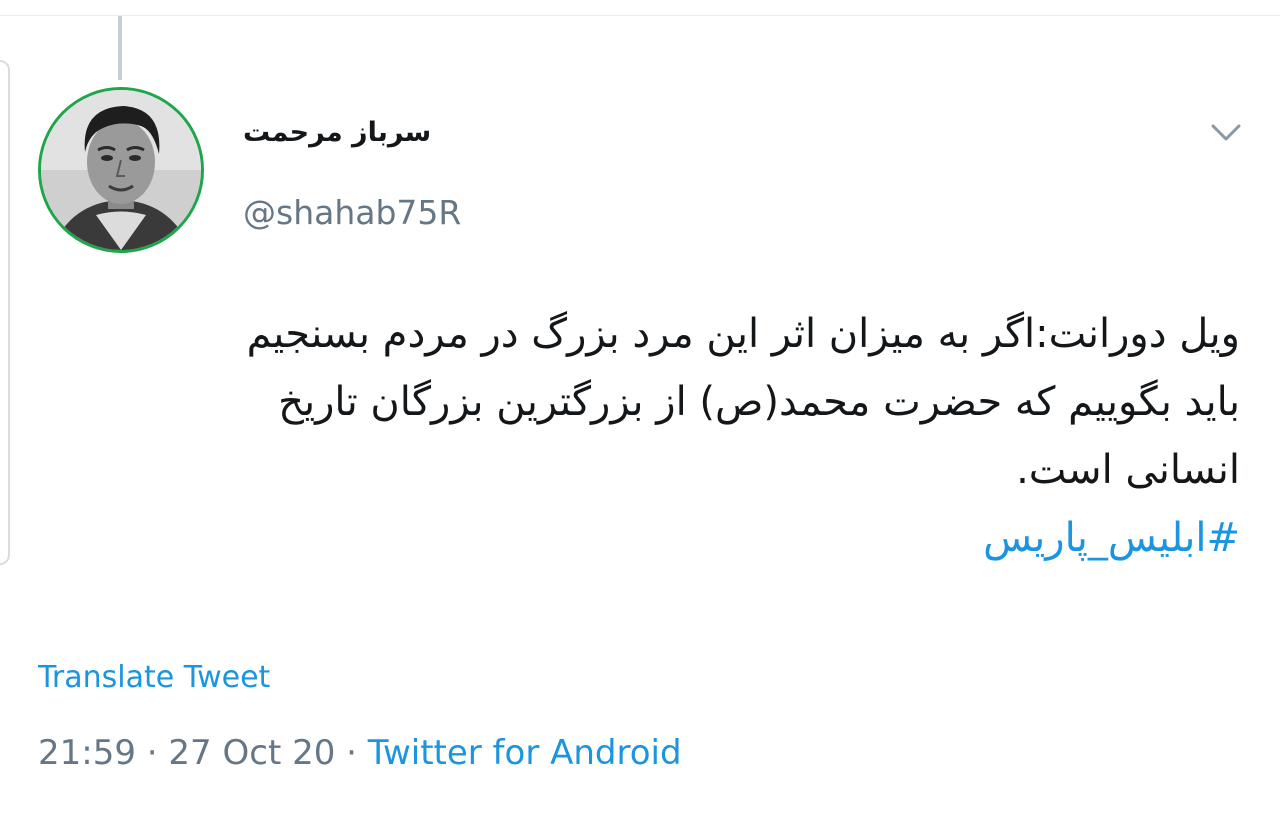 The height and width of the screenshot is (815, 1280). I want to click on tweet-source-link: Twitter for Android, so click(525, 753).